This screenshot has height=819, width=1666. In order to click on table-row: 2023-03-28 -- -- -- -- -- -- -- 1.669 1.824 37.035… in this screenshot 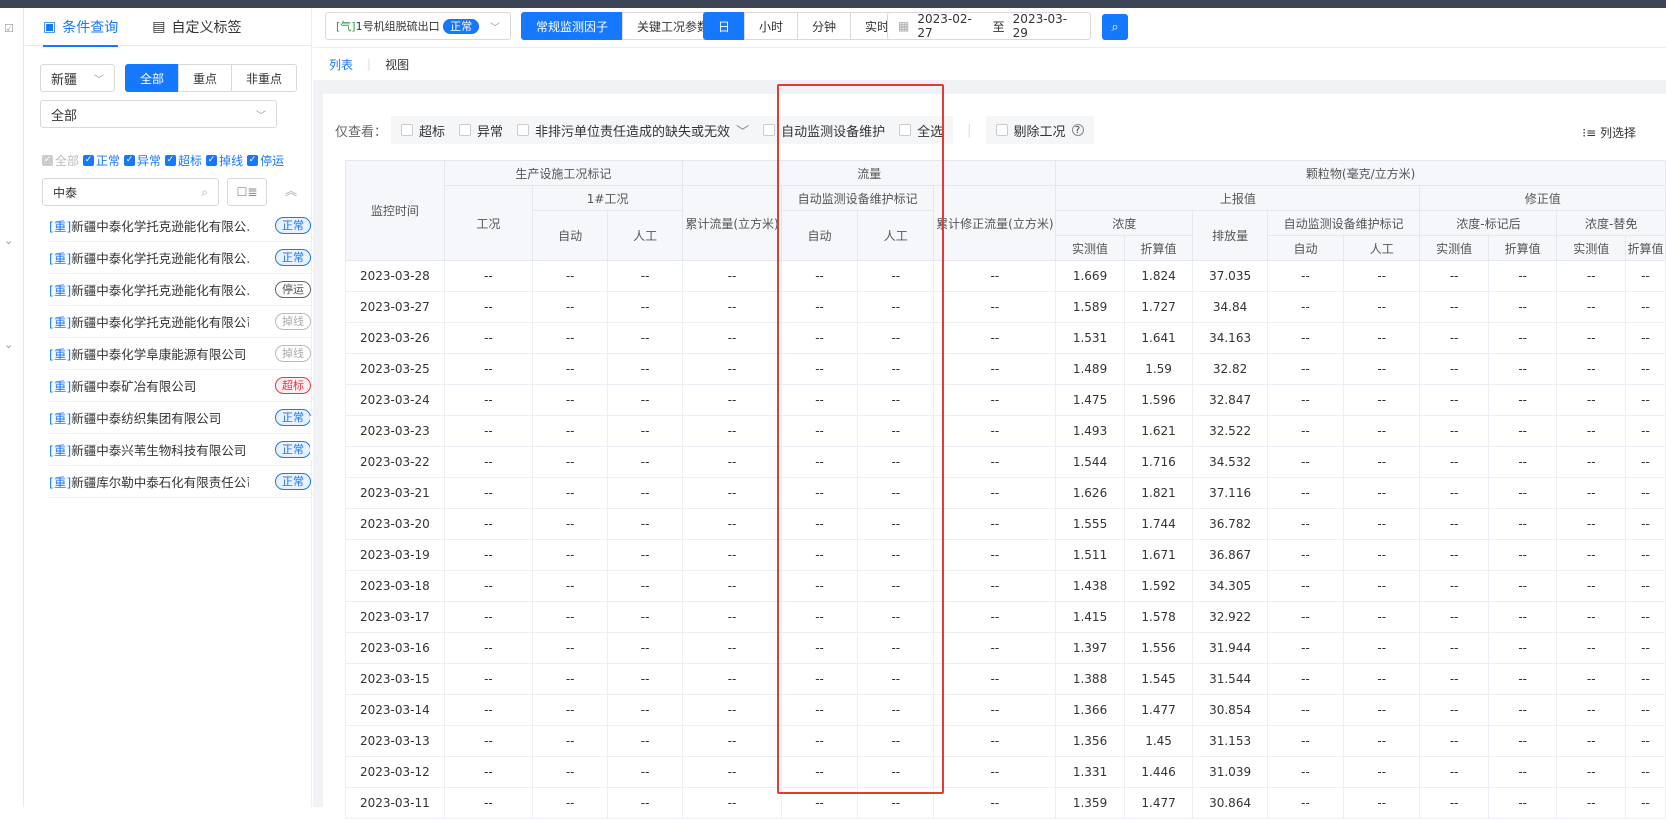, I will do `click(1005, 276)`.